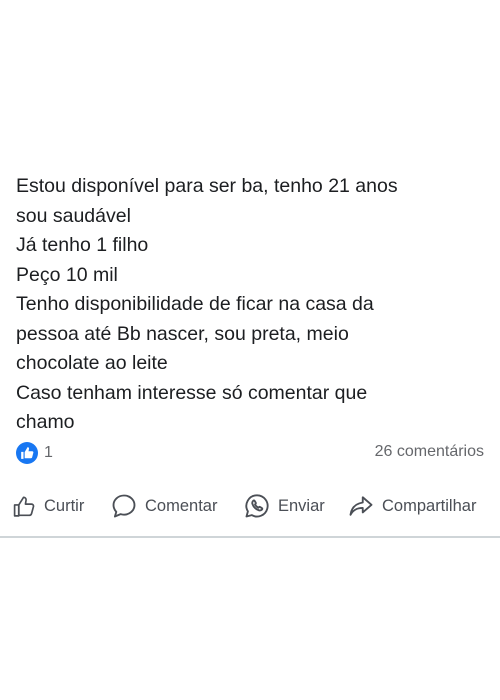 The height and width of the screenshot is (700, 500). I want to click on comment-button: Comentar, so click(163, 506).